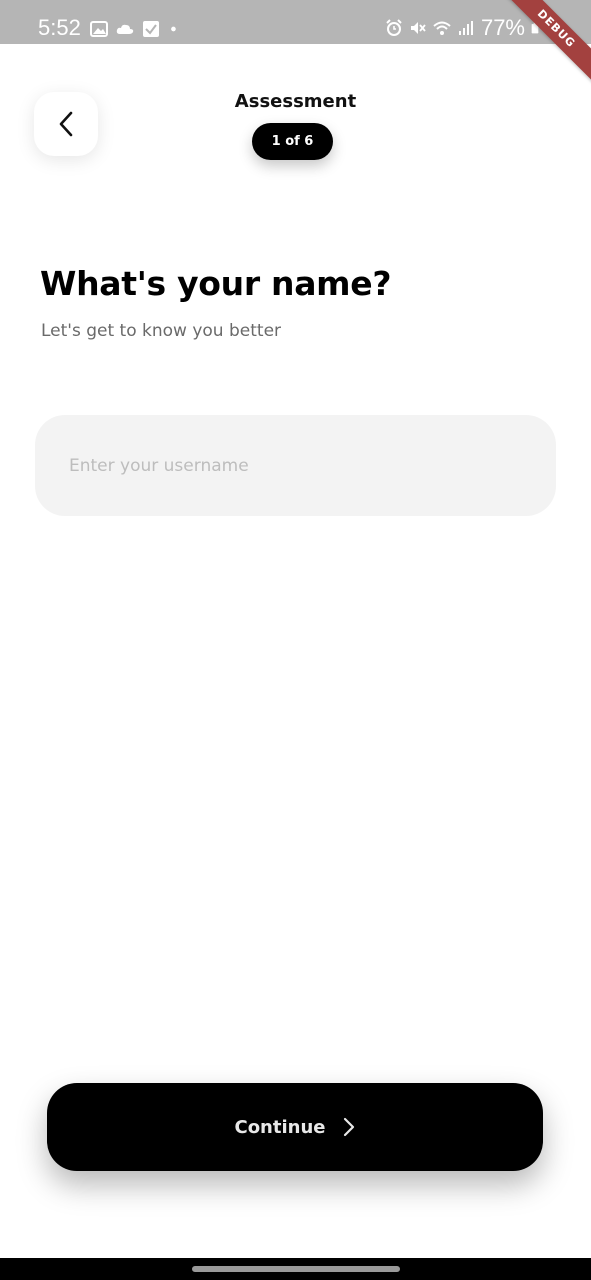 This screenshot has width=591, height=1280. I want to click on page-title: Assessment, so click(295, 101).